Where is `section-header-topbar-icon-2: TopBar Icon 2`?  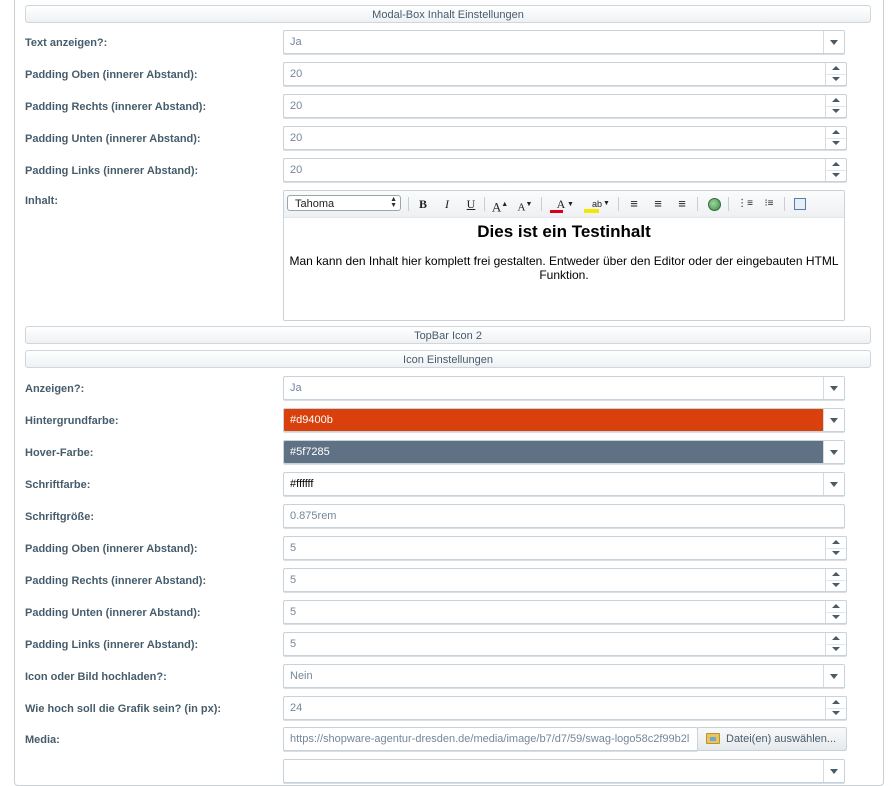
section-header-topbar-icon-2: TopBar Icon 2 is located at coordinates (448, 335).